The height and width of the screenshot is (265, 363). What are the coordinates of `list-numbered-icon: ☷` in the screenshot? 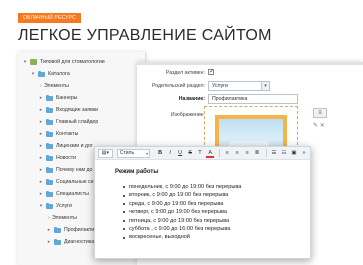 It's located at (284, 153).